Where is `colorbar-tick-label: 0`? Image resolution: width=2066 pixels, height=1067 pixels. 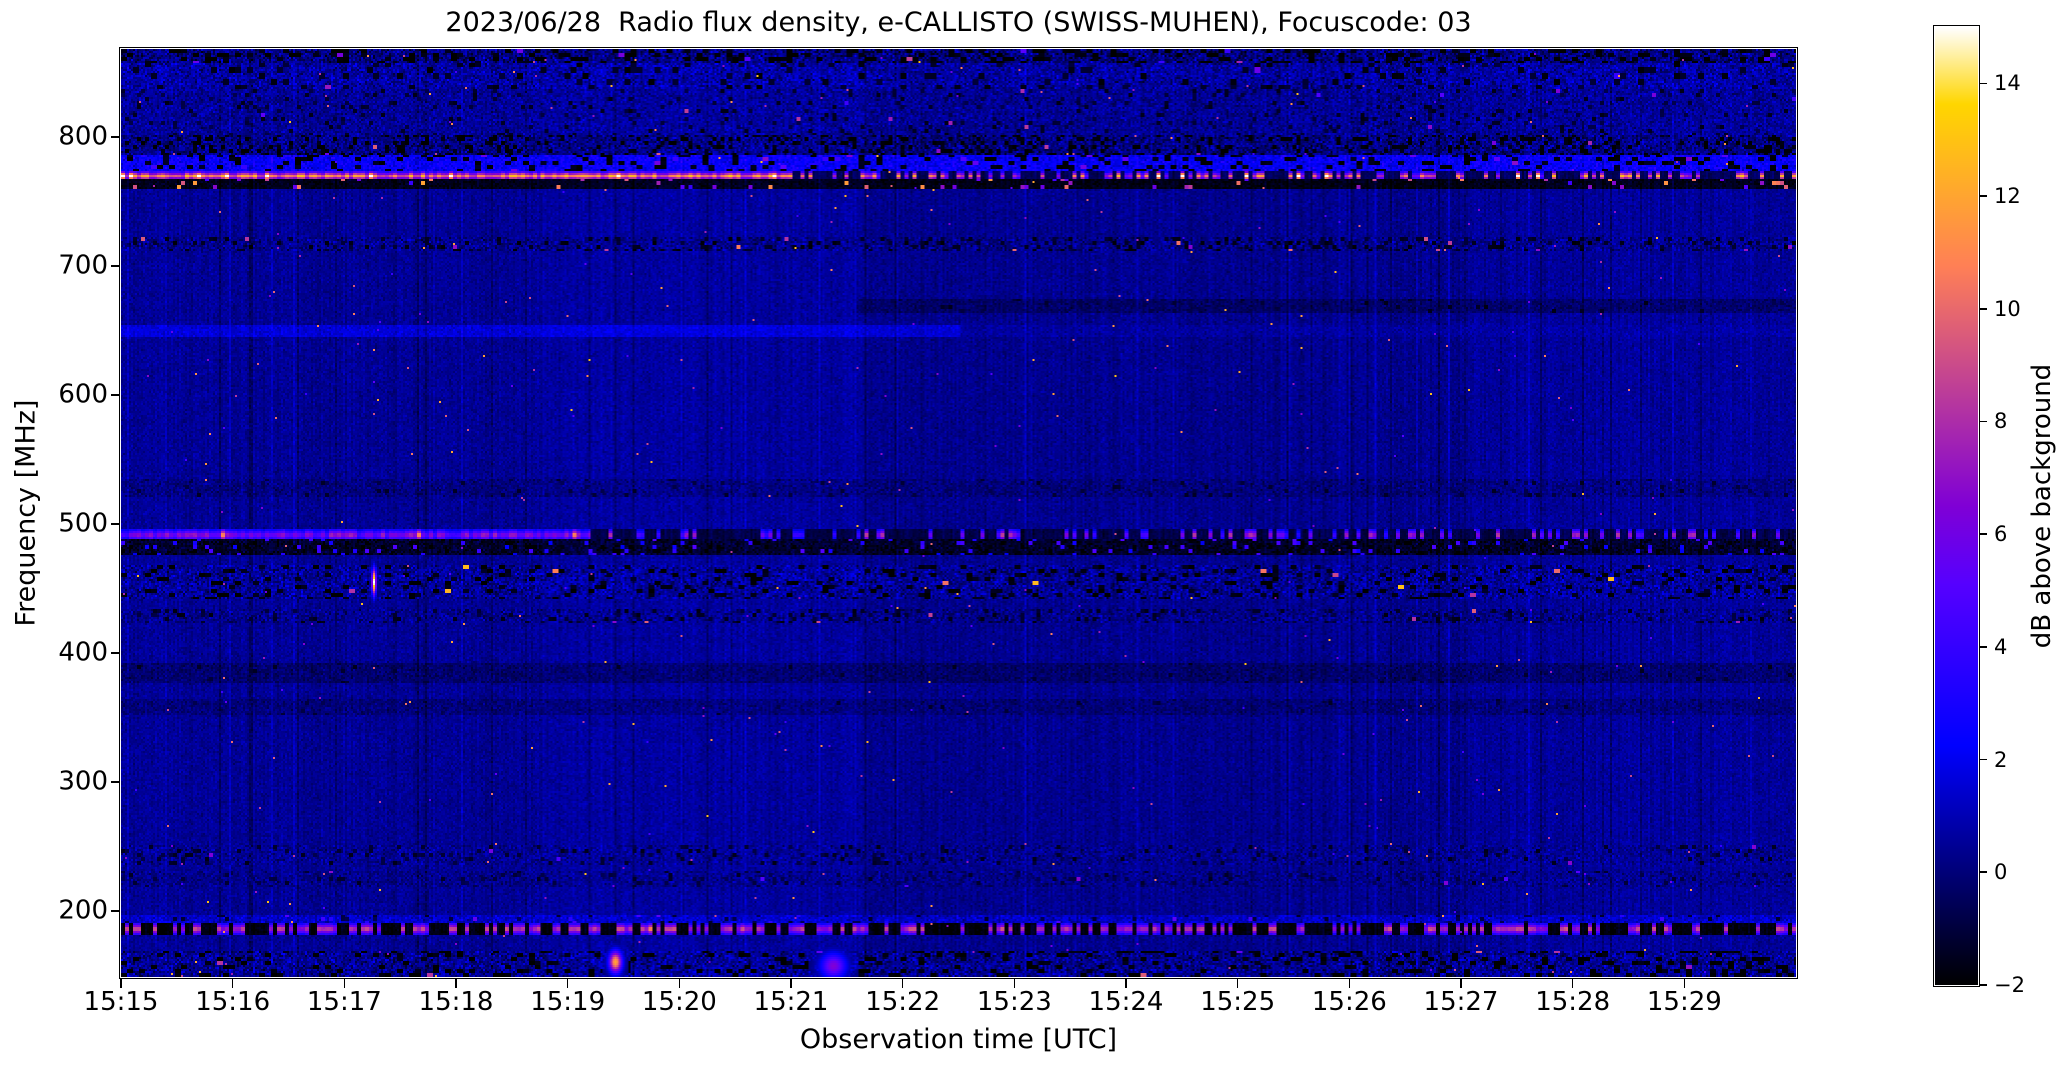
colorbar-tick-label: 0 is located at coordinates (2001, 872).